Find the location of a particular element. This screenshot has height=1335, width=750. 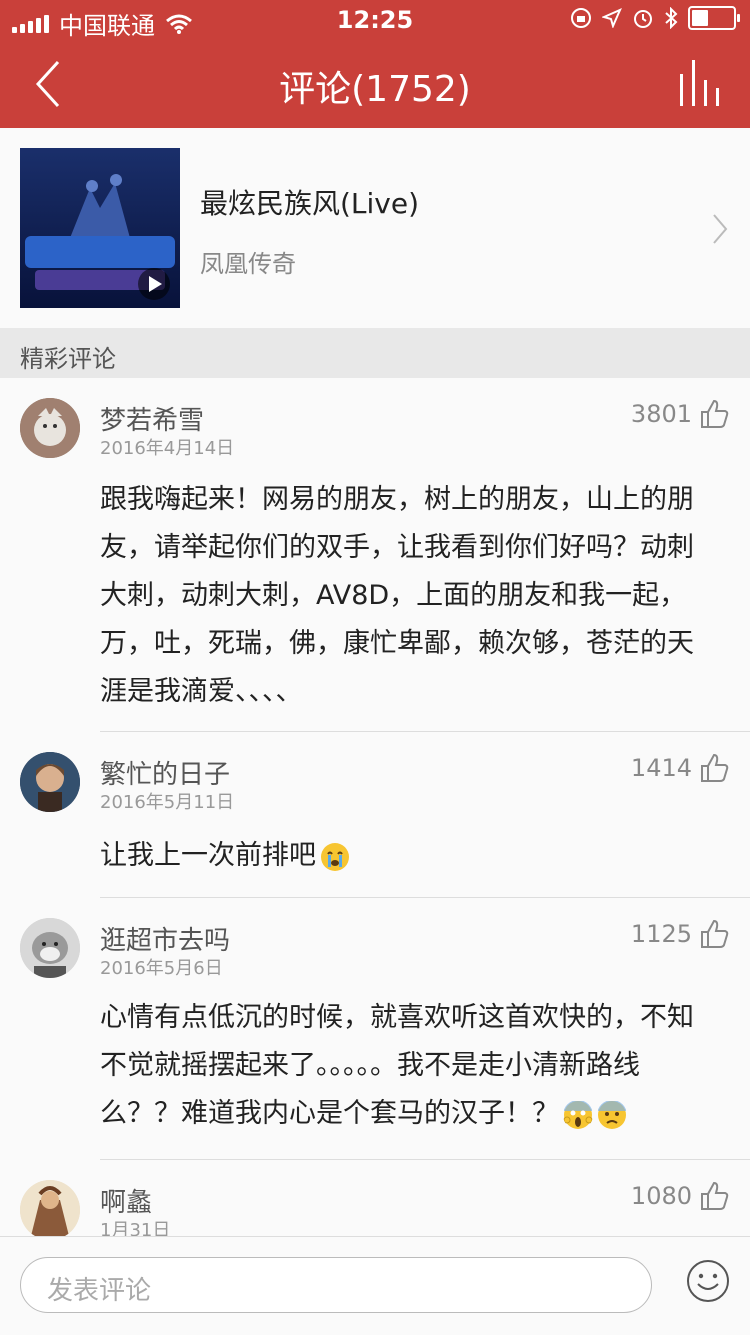

like-button: 1125 is located at coordinates (680, 934).